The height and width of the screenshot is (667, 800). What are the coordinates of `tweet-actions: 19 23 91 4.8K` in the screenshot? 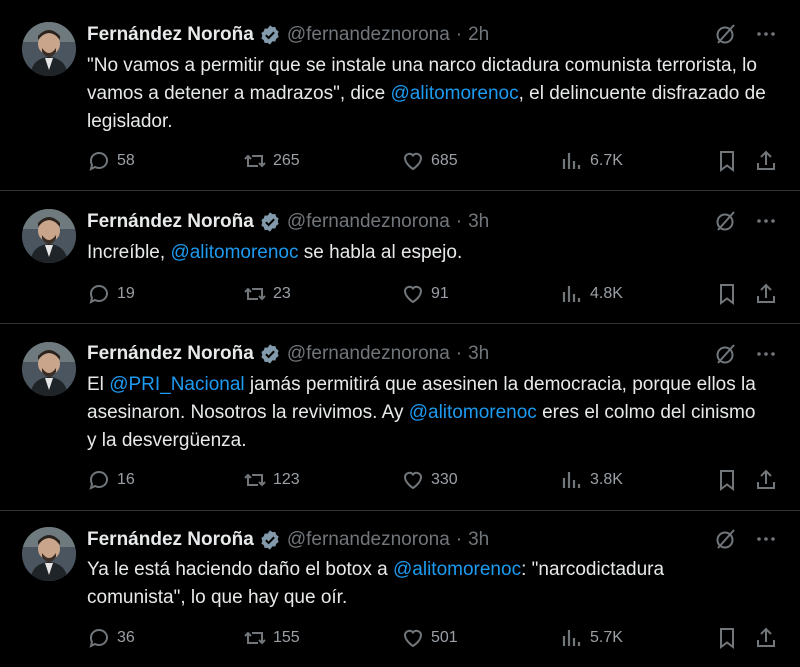 It's located at (432, 294).